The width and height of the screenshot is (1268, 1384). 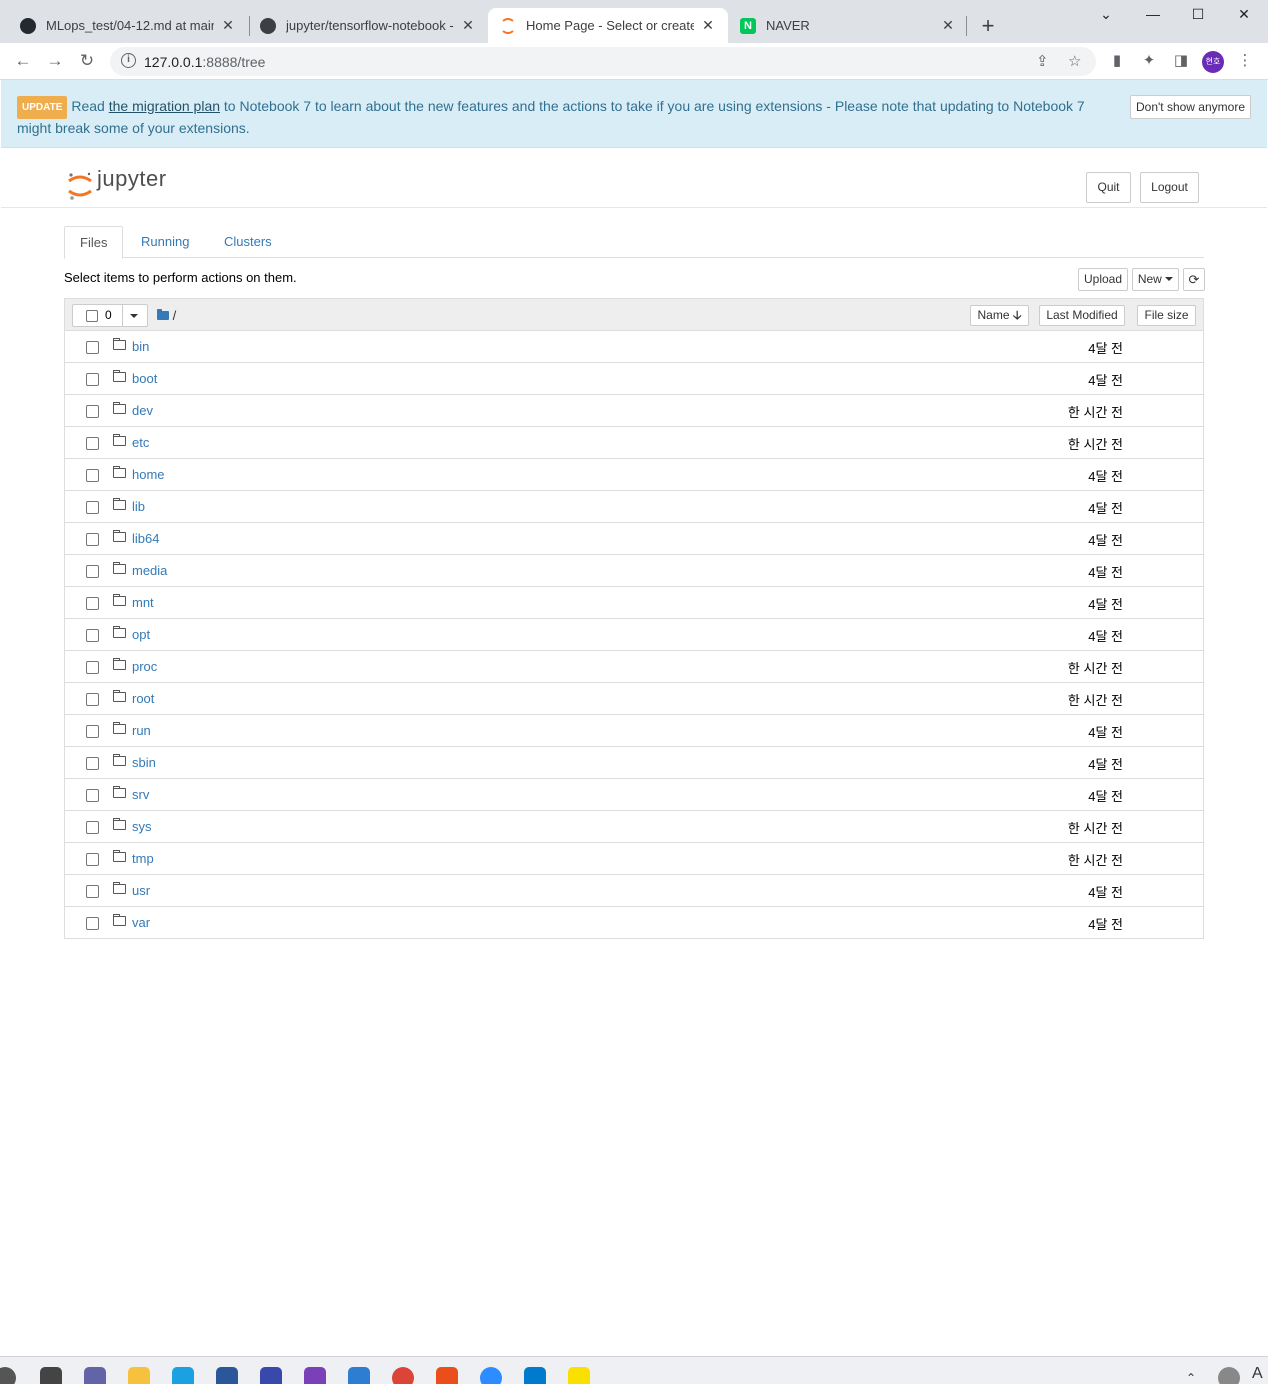 What do you see at coordinates (1103, 279) in the screenshot?
I see `upload-button: Upload` at bounding box center [1103, 279].